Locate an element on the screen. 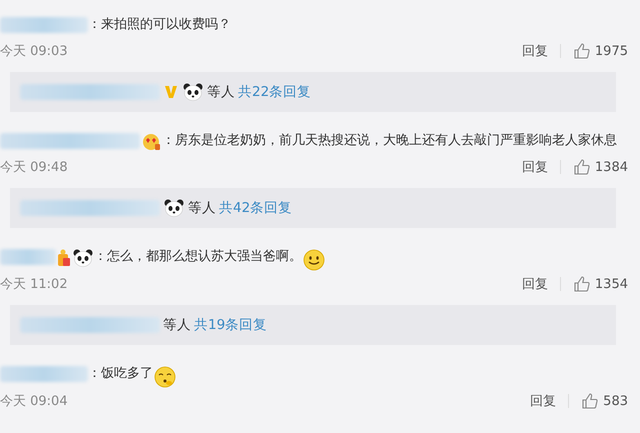 Image resolution: width=640 pixels, height=433 pixels. comment-time: 今天 09:04 is located at coordinates (34, 401).